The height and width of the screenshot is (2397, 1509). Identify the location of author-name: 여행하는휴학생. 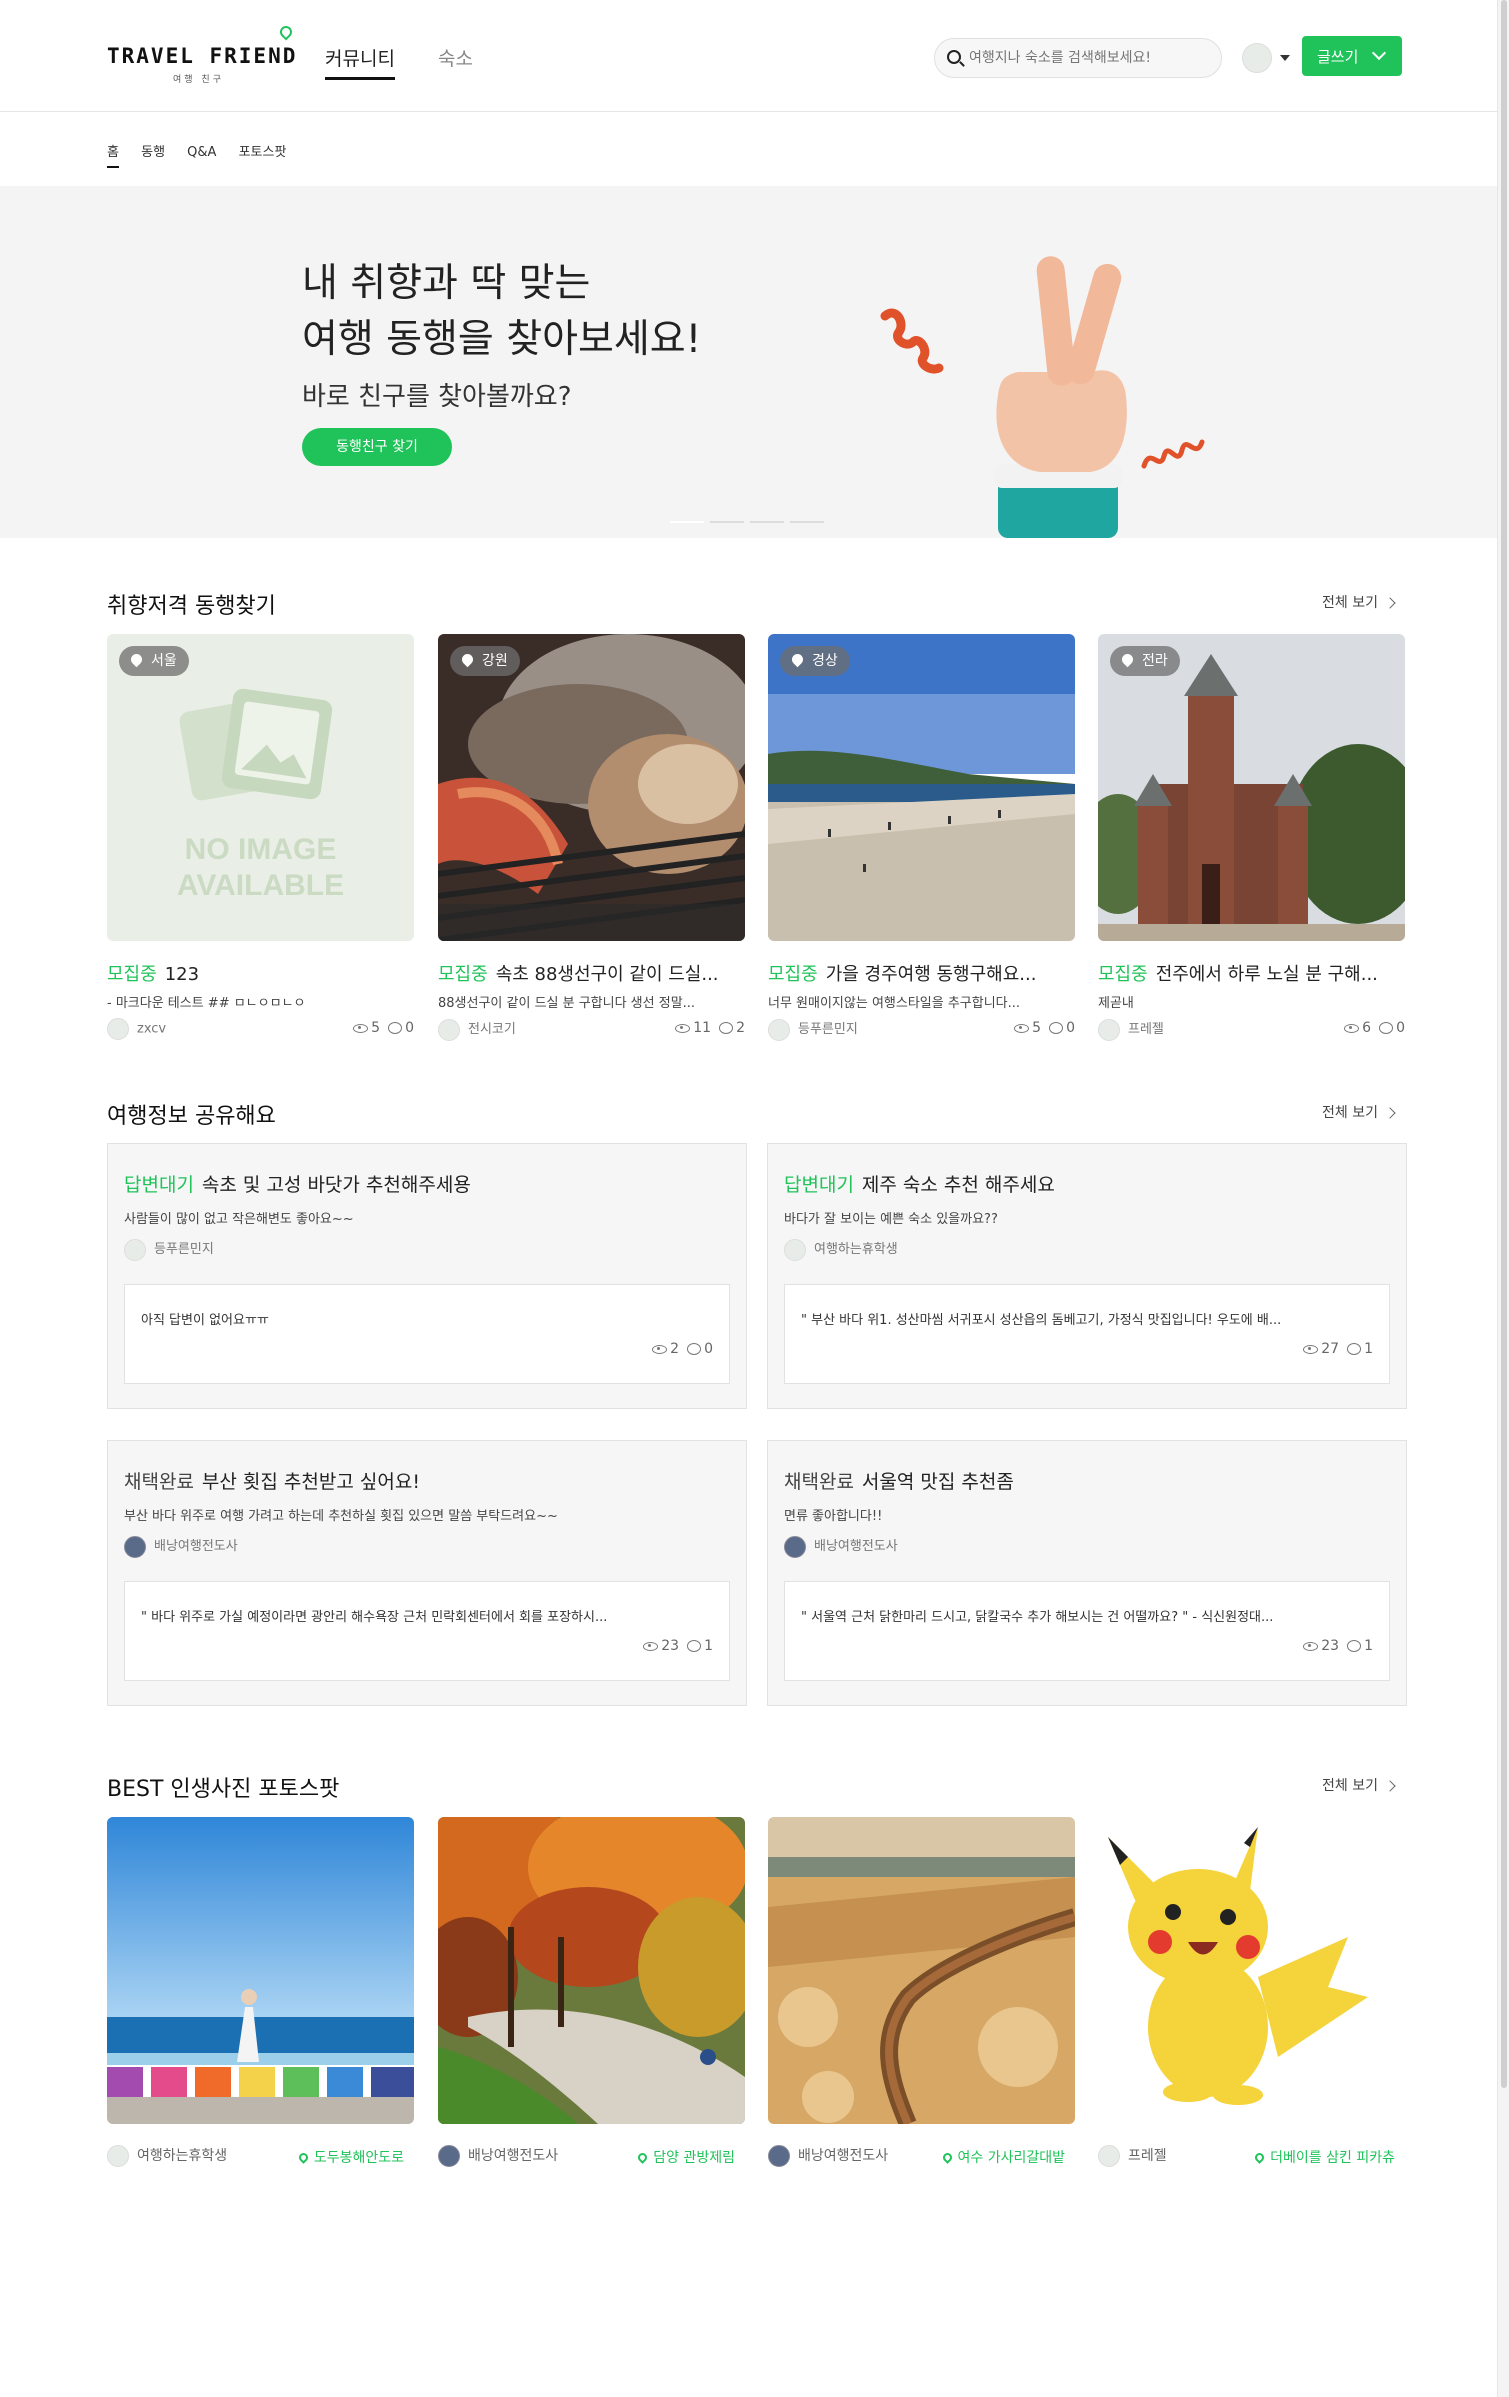
(856, 1249).